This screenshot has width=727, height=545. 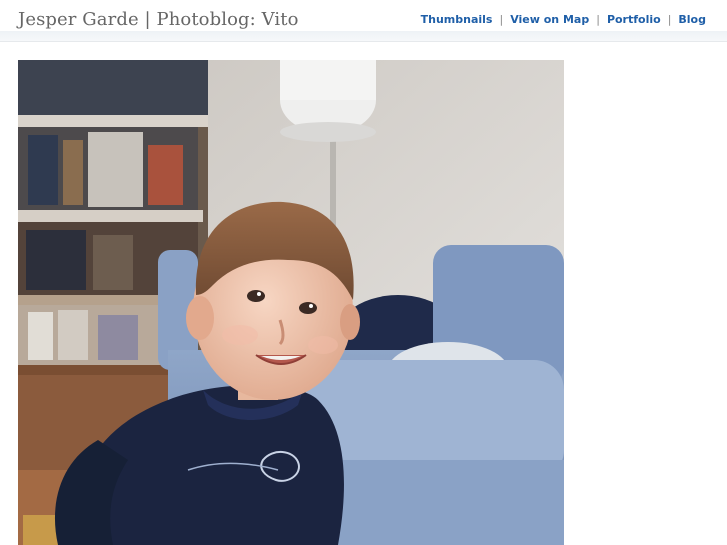 I want to click on nav-link-view-on-map: View on Map, so click(x=549, y=19).